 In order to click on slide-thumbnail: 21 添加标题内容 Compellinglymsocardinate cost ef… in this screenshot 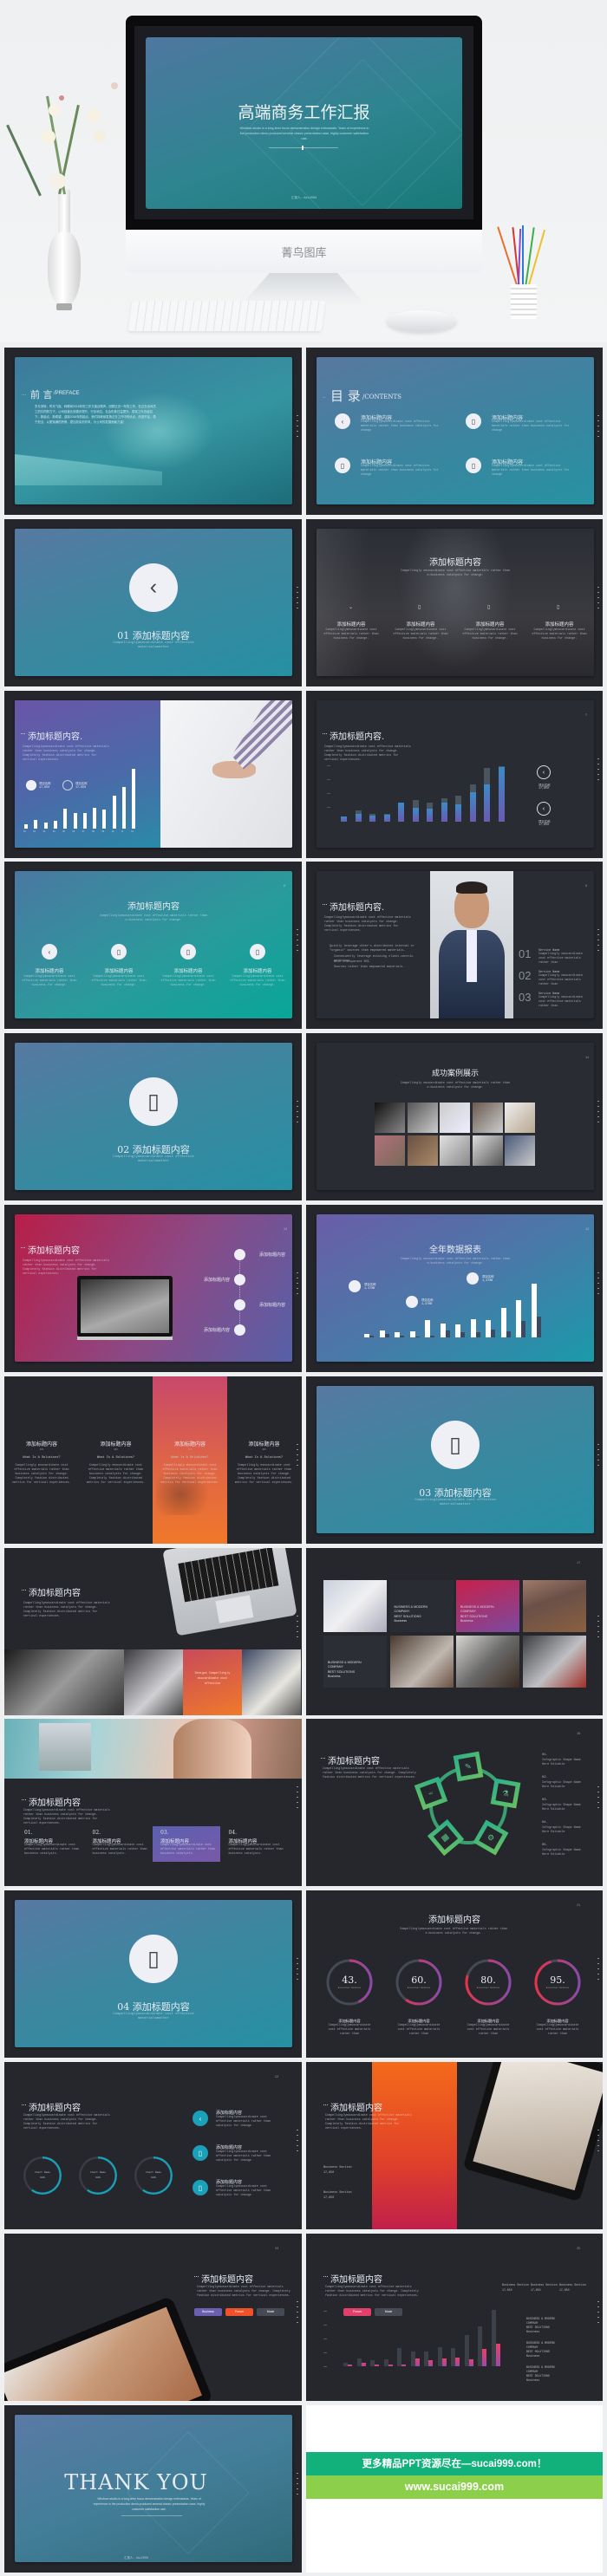, I will do `click(454, 1974)`.